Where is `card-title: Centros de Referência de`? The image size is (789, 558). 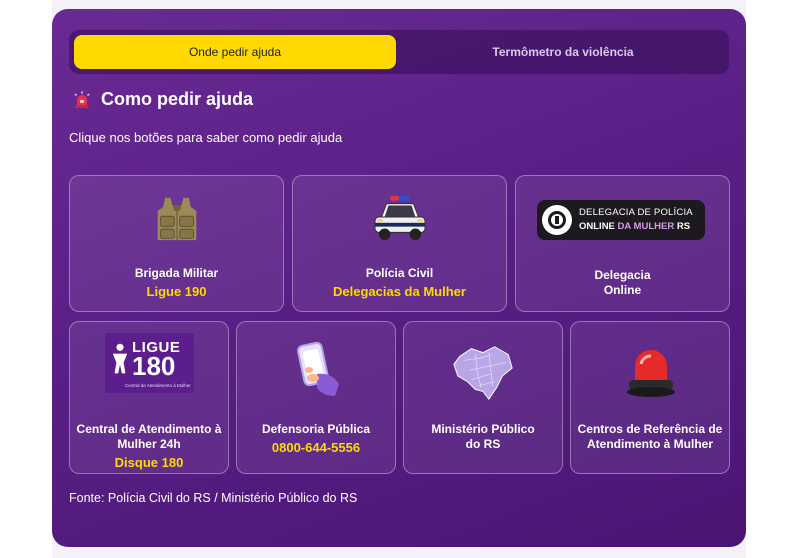
card-title: Centros de Referência de is located at coordinates (650, 429).